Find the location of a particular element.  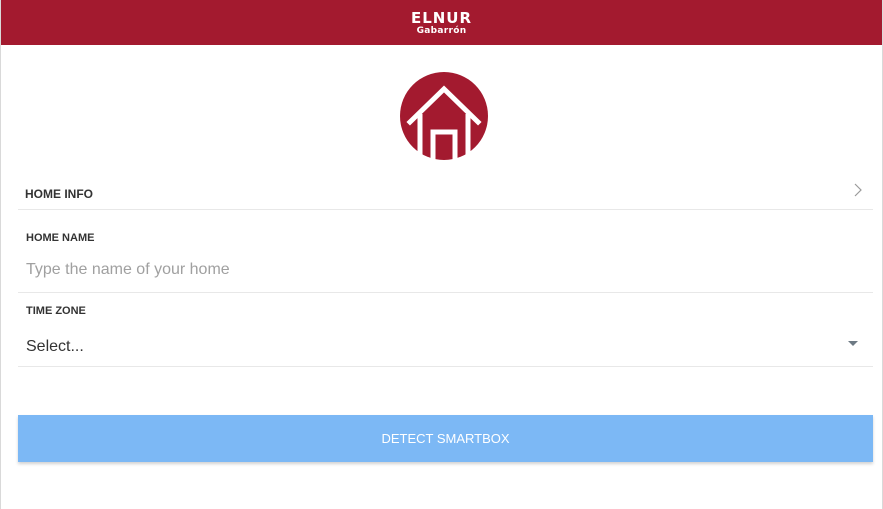

caret-down-icon is located at coordinates (853, 343).